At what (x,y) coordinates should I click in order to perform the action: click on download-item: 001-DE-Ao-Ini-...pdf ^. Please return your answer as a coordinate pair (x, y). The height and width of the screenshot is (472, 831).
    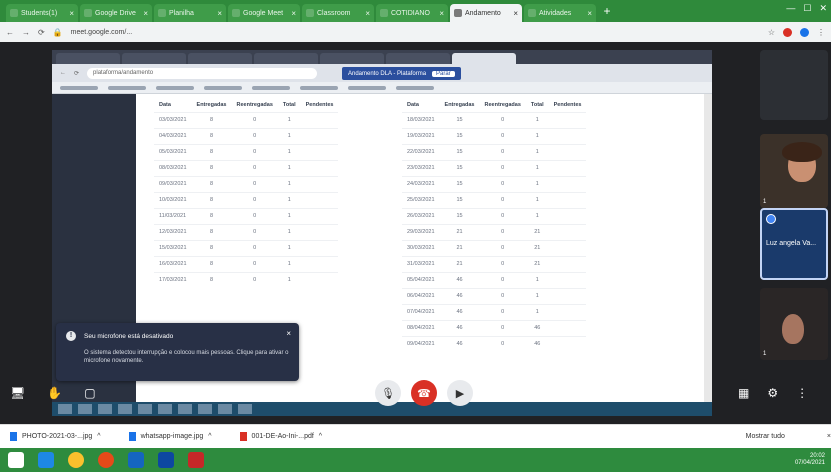
    Looking at the image, I should click on (280, 436).